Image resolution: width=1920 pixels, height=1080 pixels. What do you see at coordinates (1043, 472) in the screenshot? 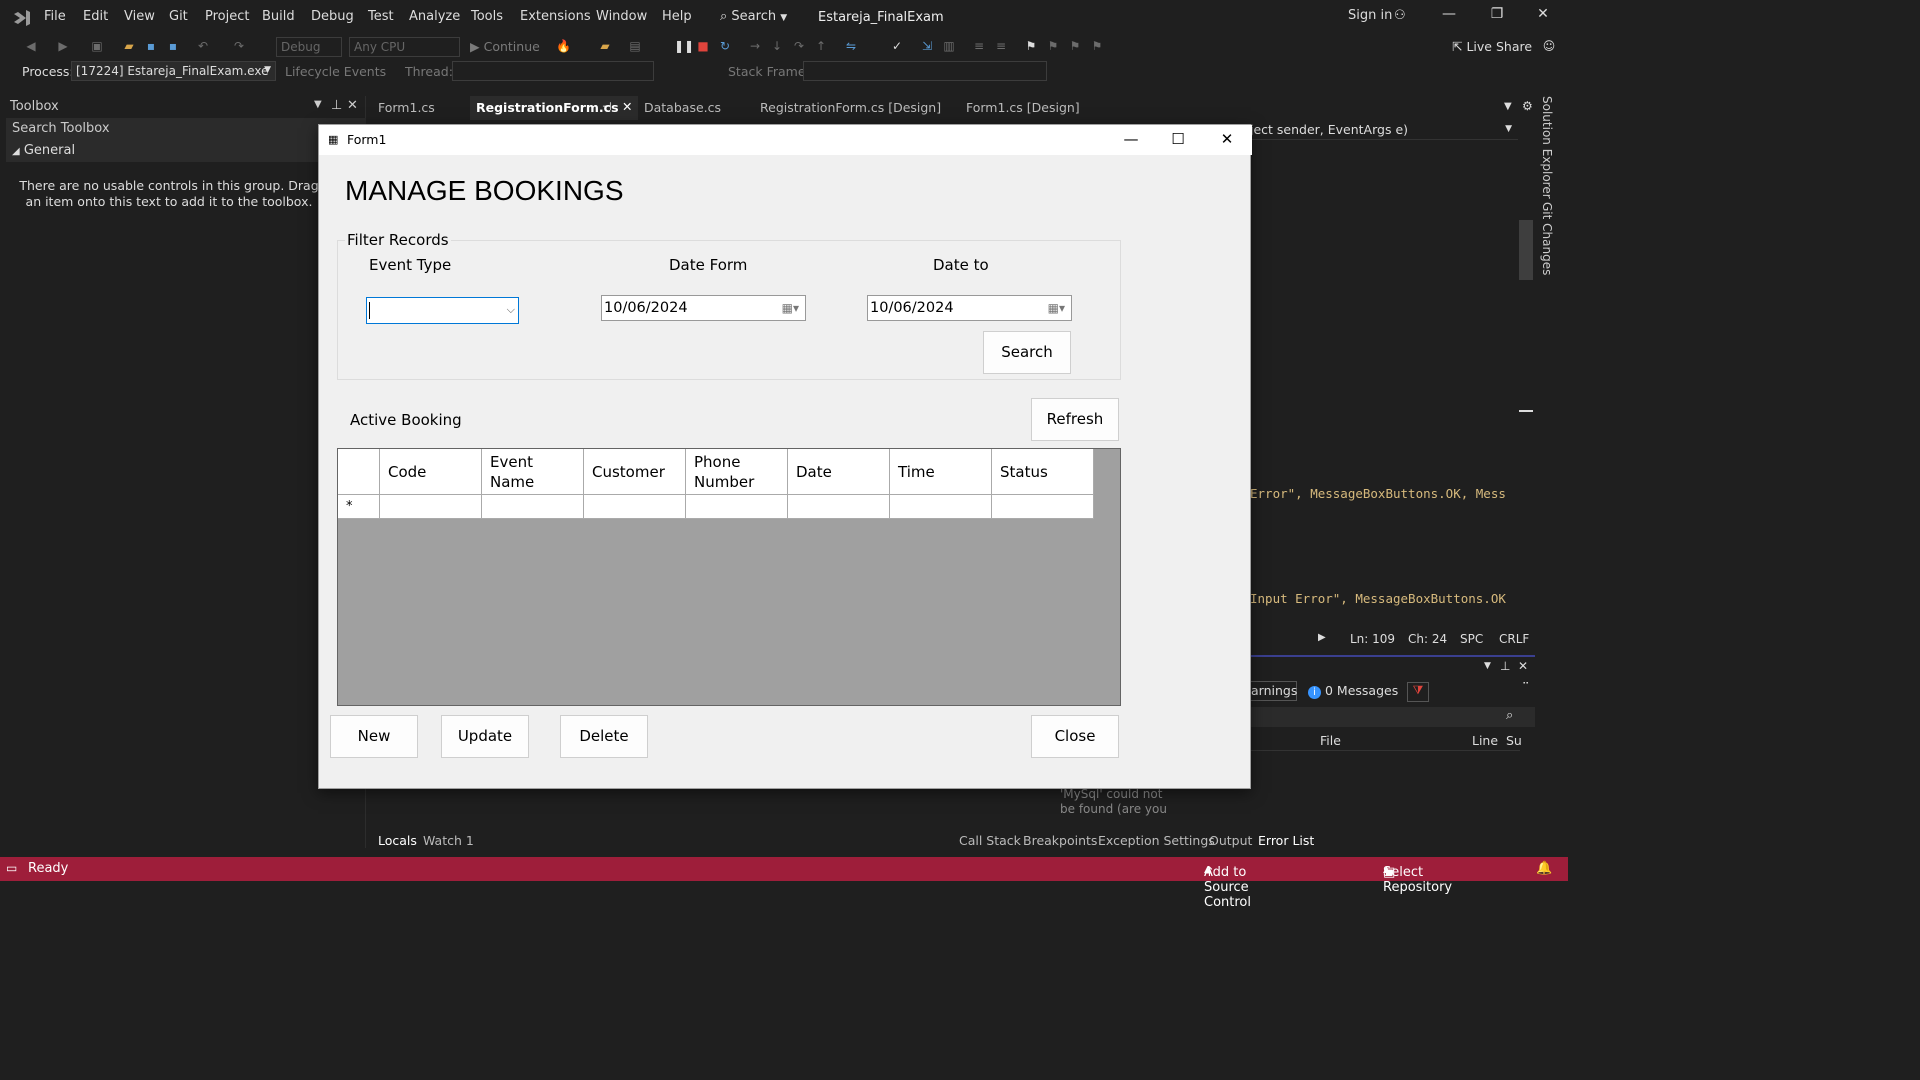
I see `column-status: Status` at bounding box center [1043, 472].